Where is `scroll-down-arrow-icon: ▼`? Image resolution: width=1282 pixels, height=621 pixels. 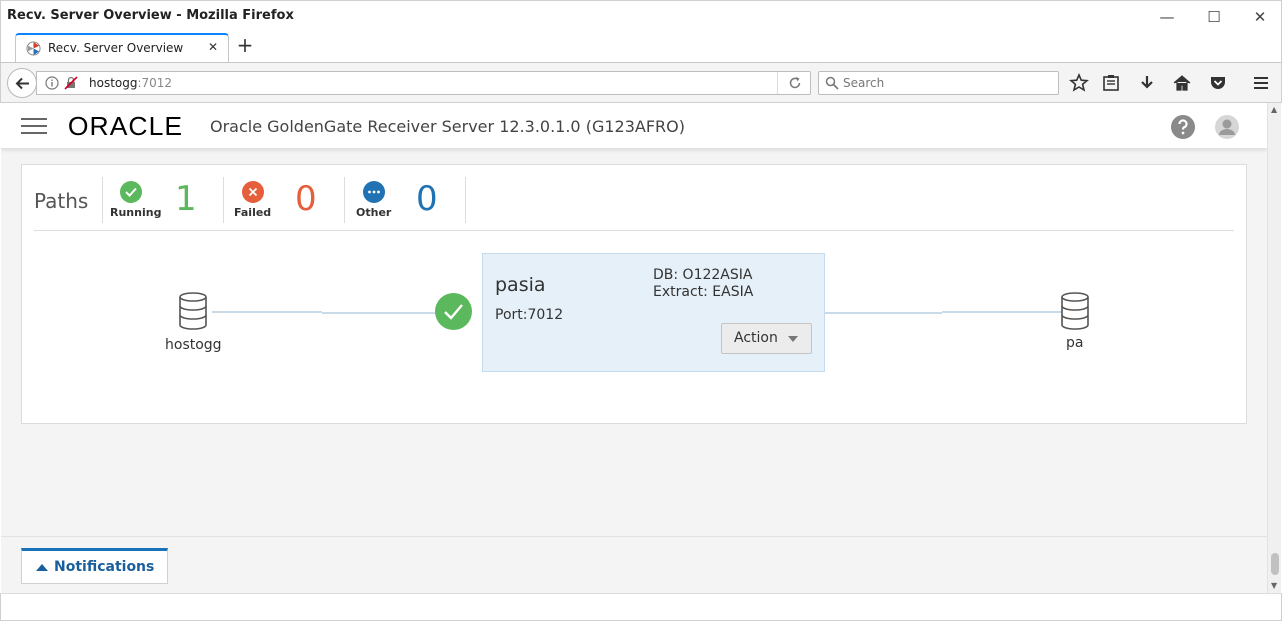
scroll-down-arrow-icon: ▼ is located at coordinates (1274, 585).